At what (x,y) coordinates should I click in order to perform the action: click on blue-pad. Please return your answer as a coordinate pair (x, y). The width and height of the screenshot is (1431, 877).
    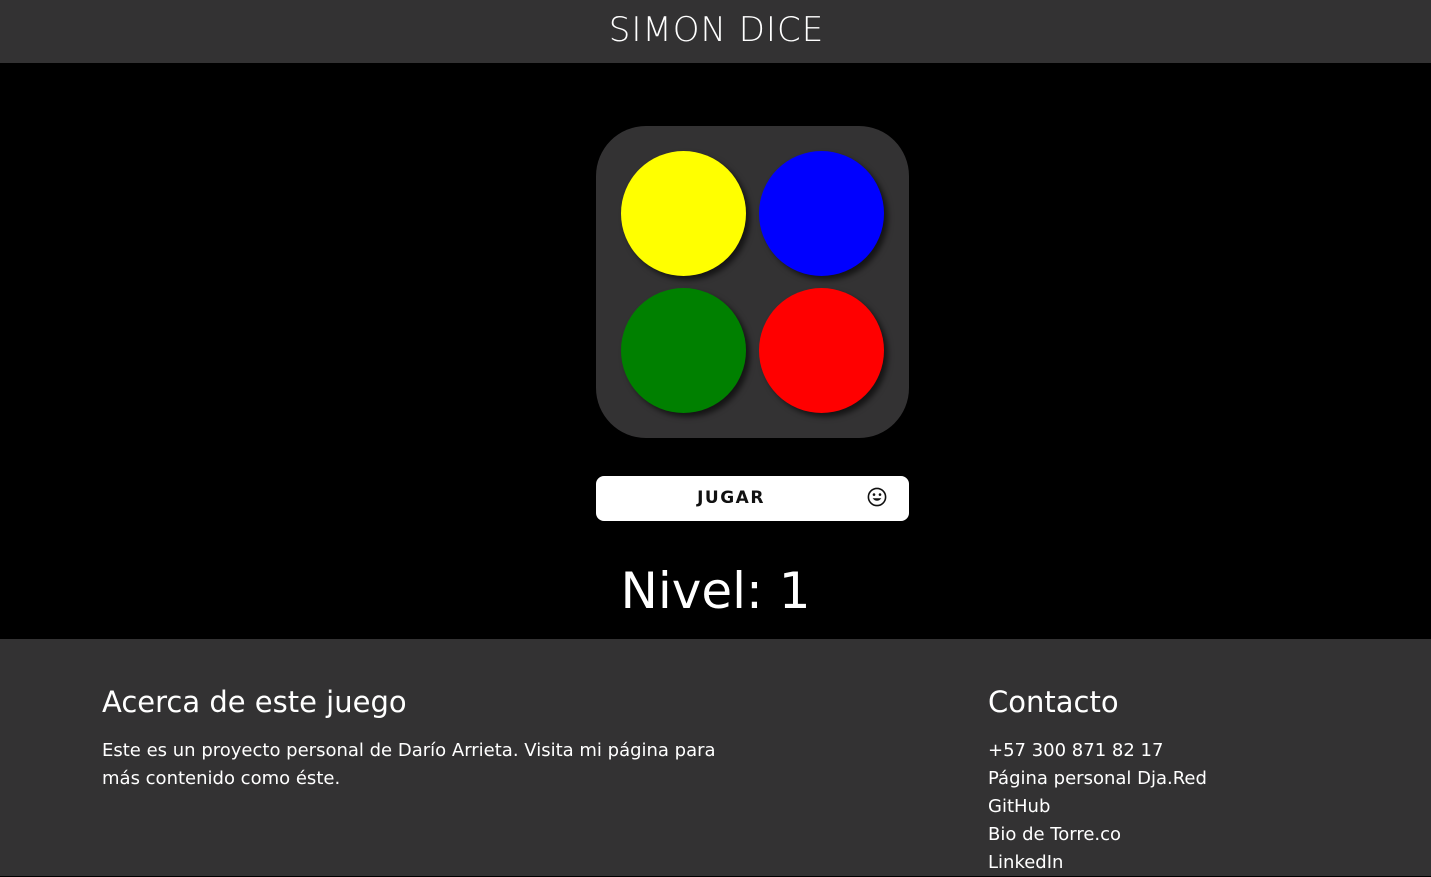
    Looking at the image, I should click on (821, 213).